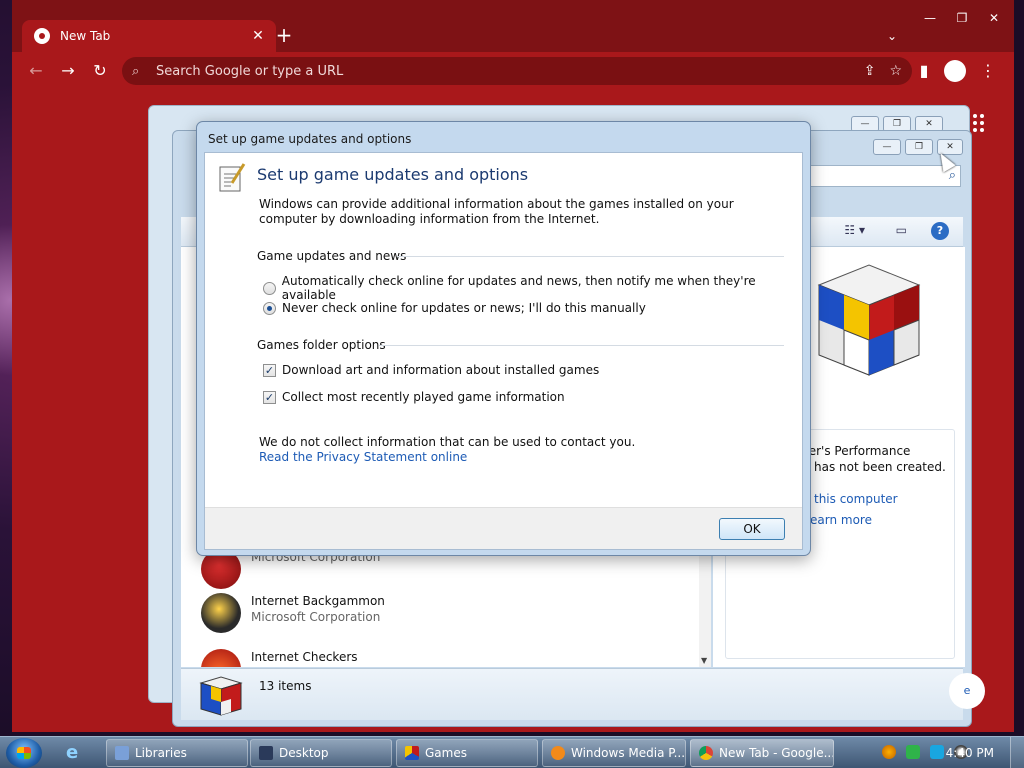  I want to click on view-options-icon: ☷ ▾, so click(854, 230).